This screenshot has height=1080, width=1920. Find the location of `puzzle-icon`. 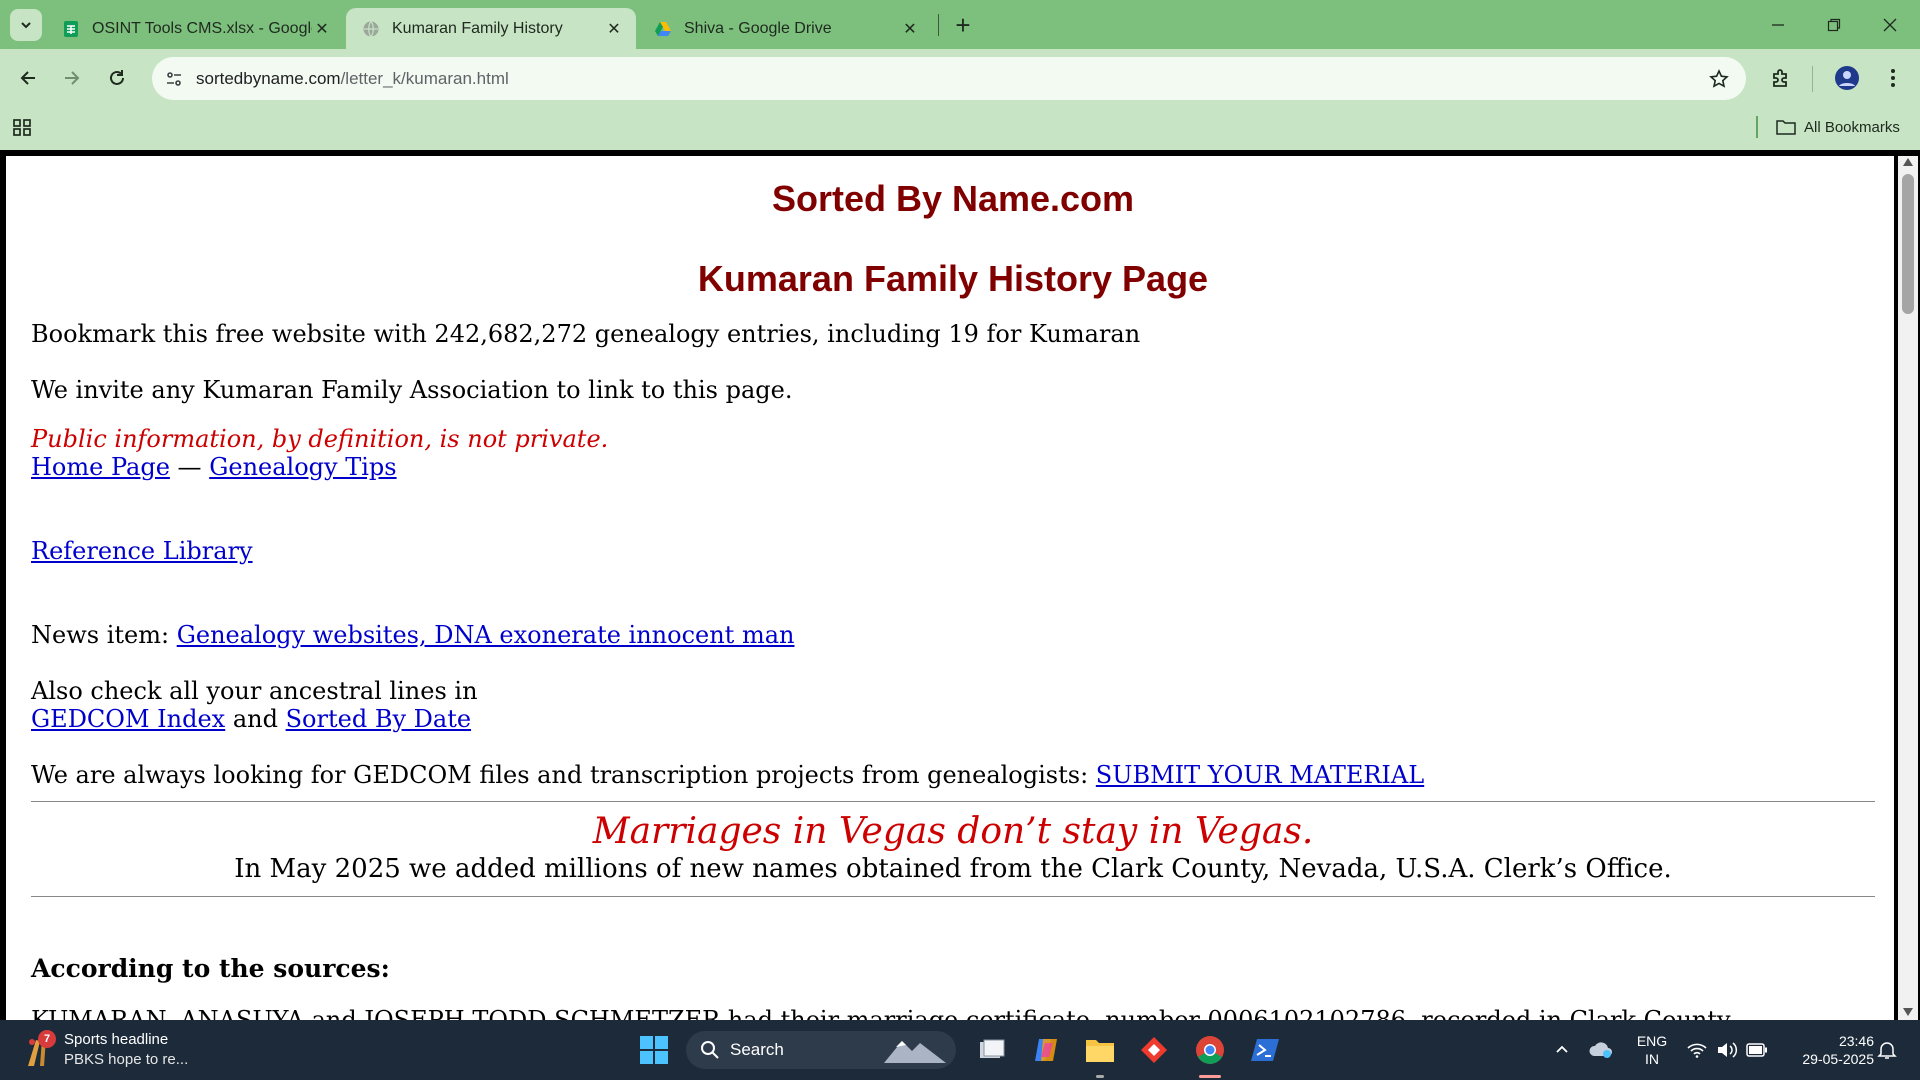

puzzle-icon is located at coordinates (1780, 78).